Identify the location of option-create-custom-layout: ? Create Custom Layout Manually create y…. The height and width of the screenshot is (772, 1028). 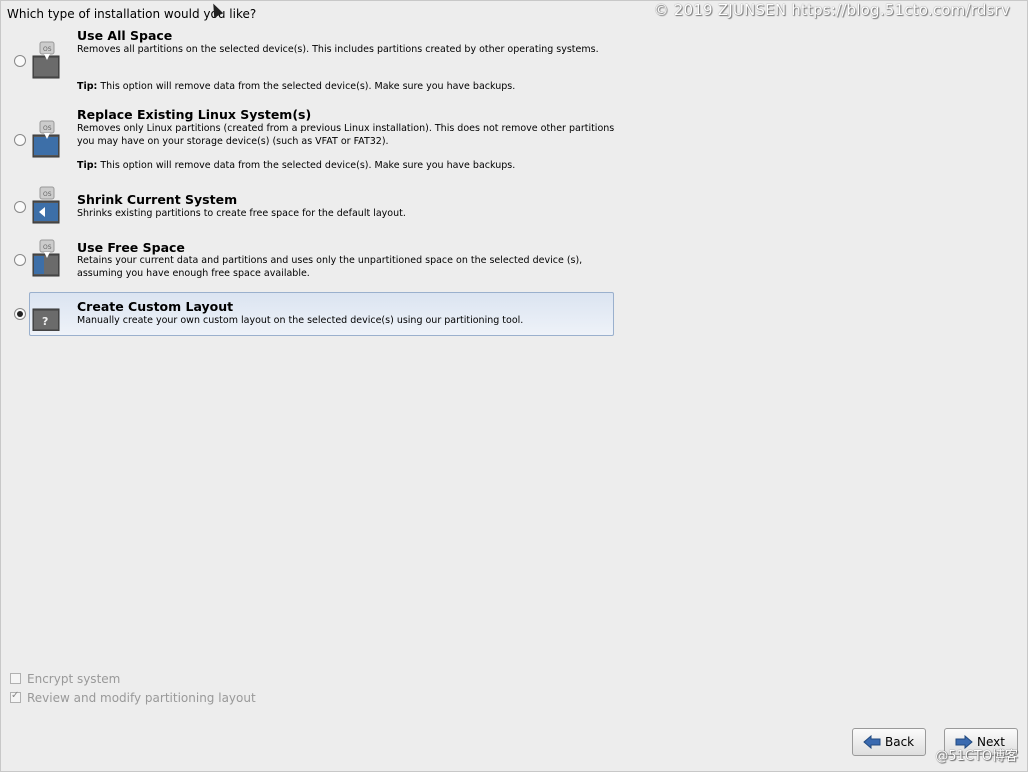
(311, 316).